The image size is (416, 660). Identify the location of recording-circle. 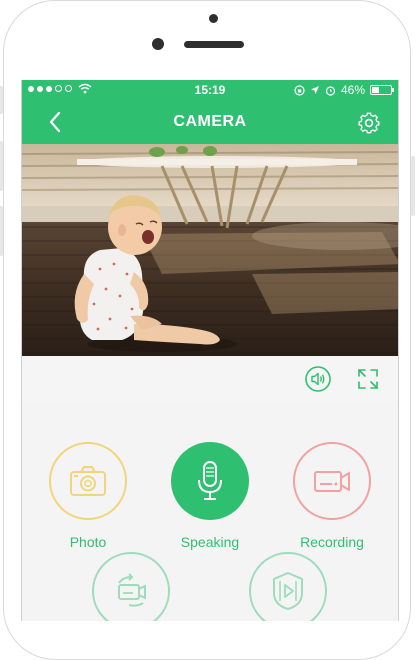
(332, 481).